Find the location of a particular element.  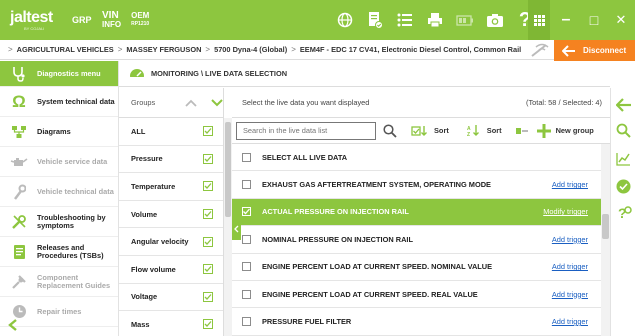

group-item: Mass is located at coordinates (171, 323).